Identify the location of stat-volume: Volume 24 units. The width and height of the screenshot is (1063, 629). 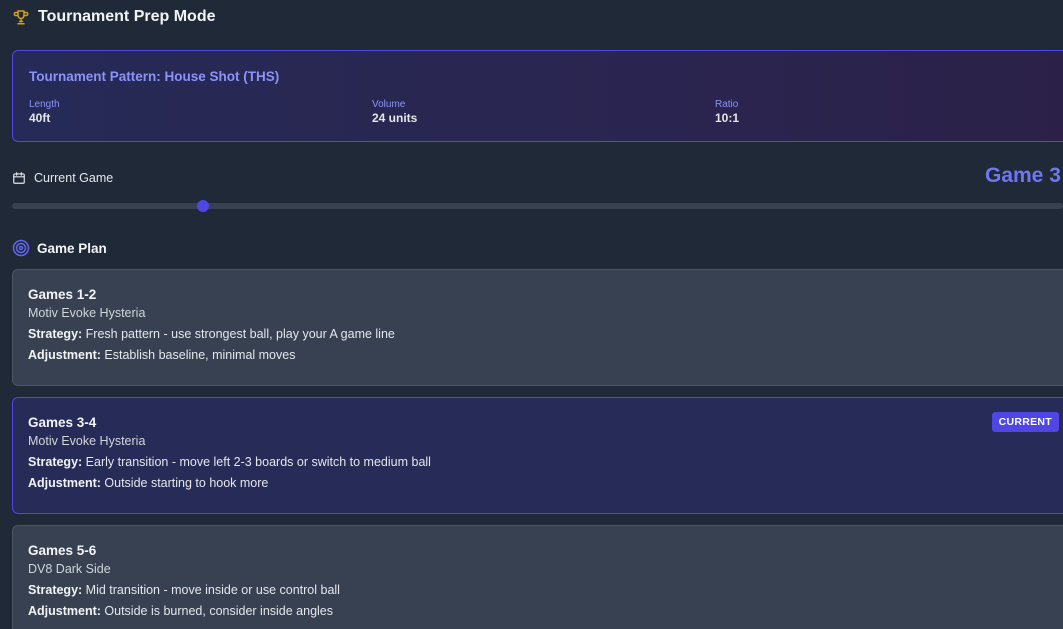
(543, 112).